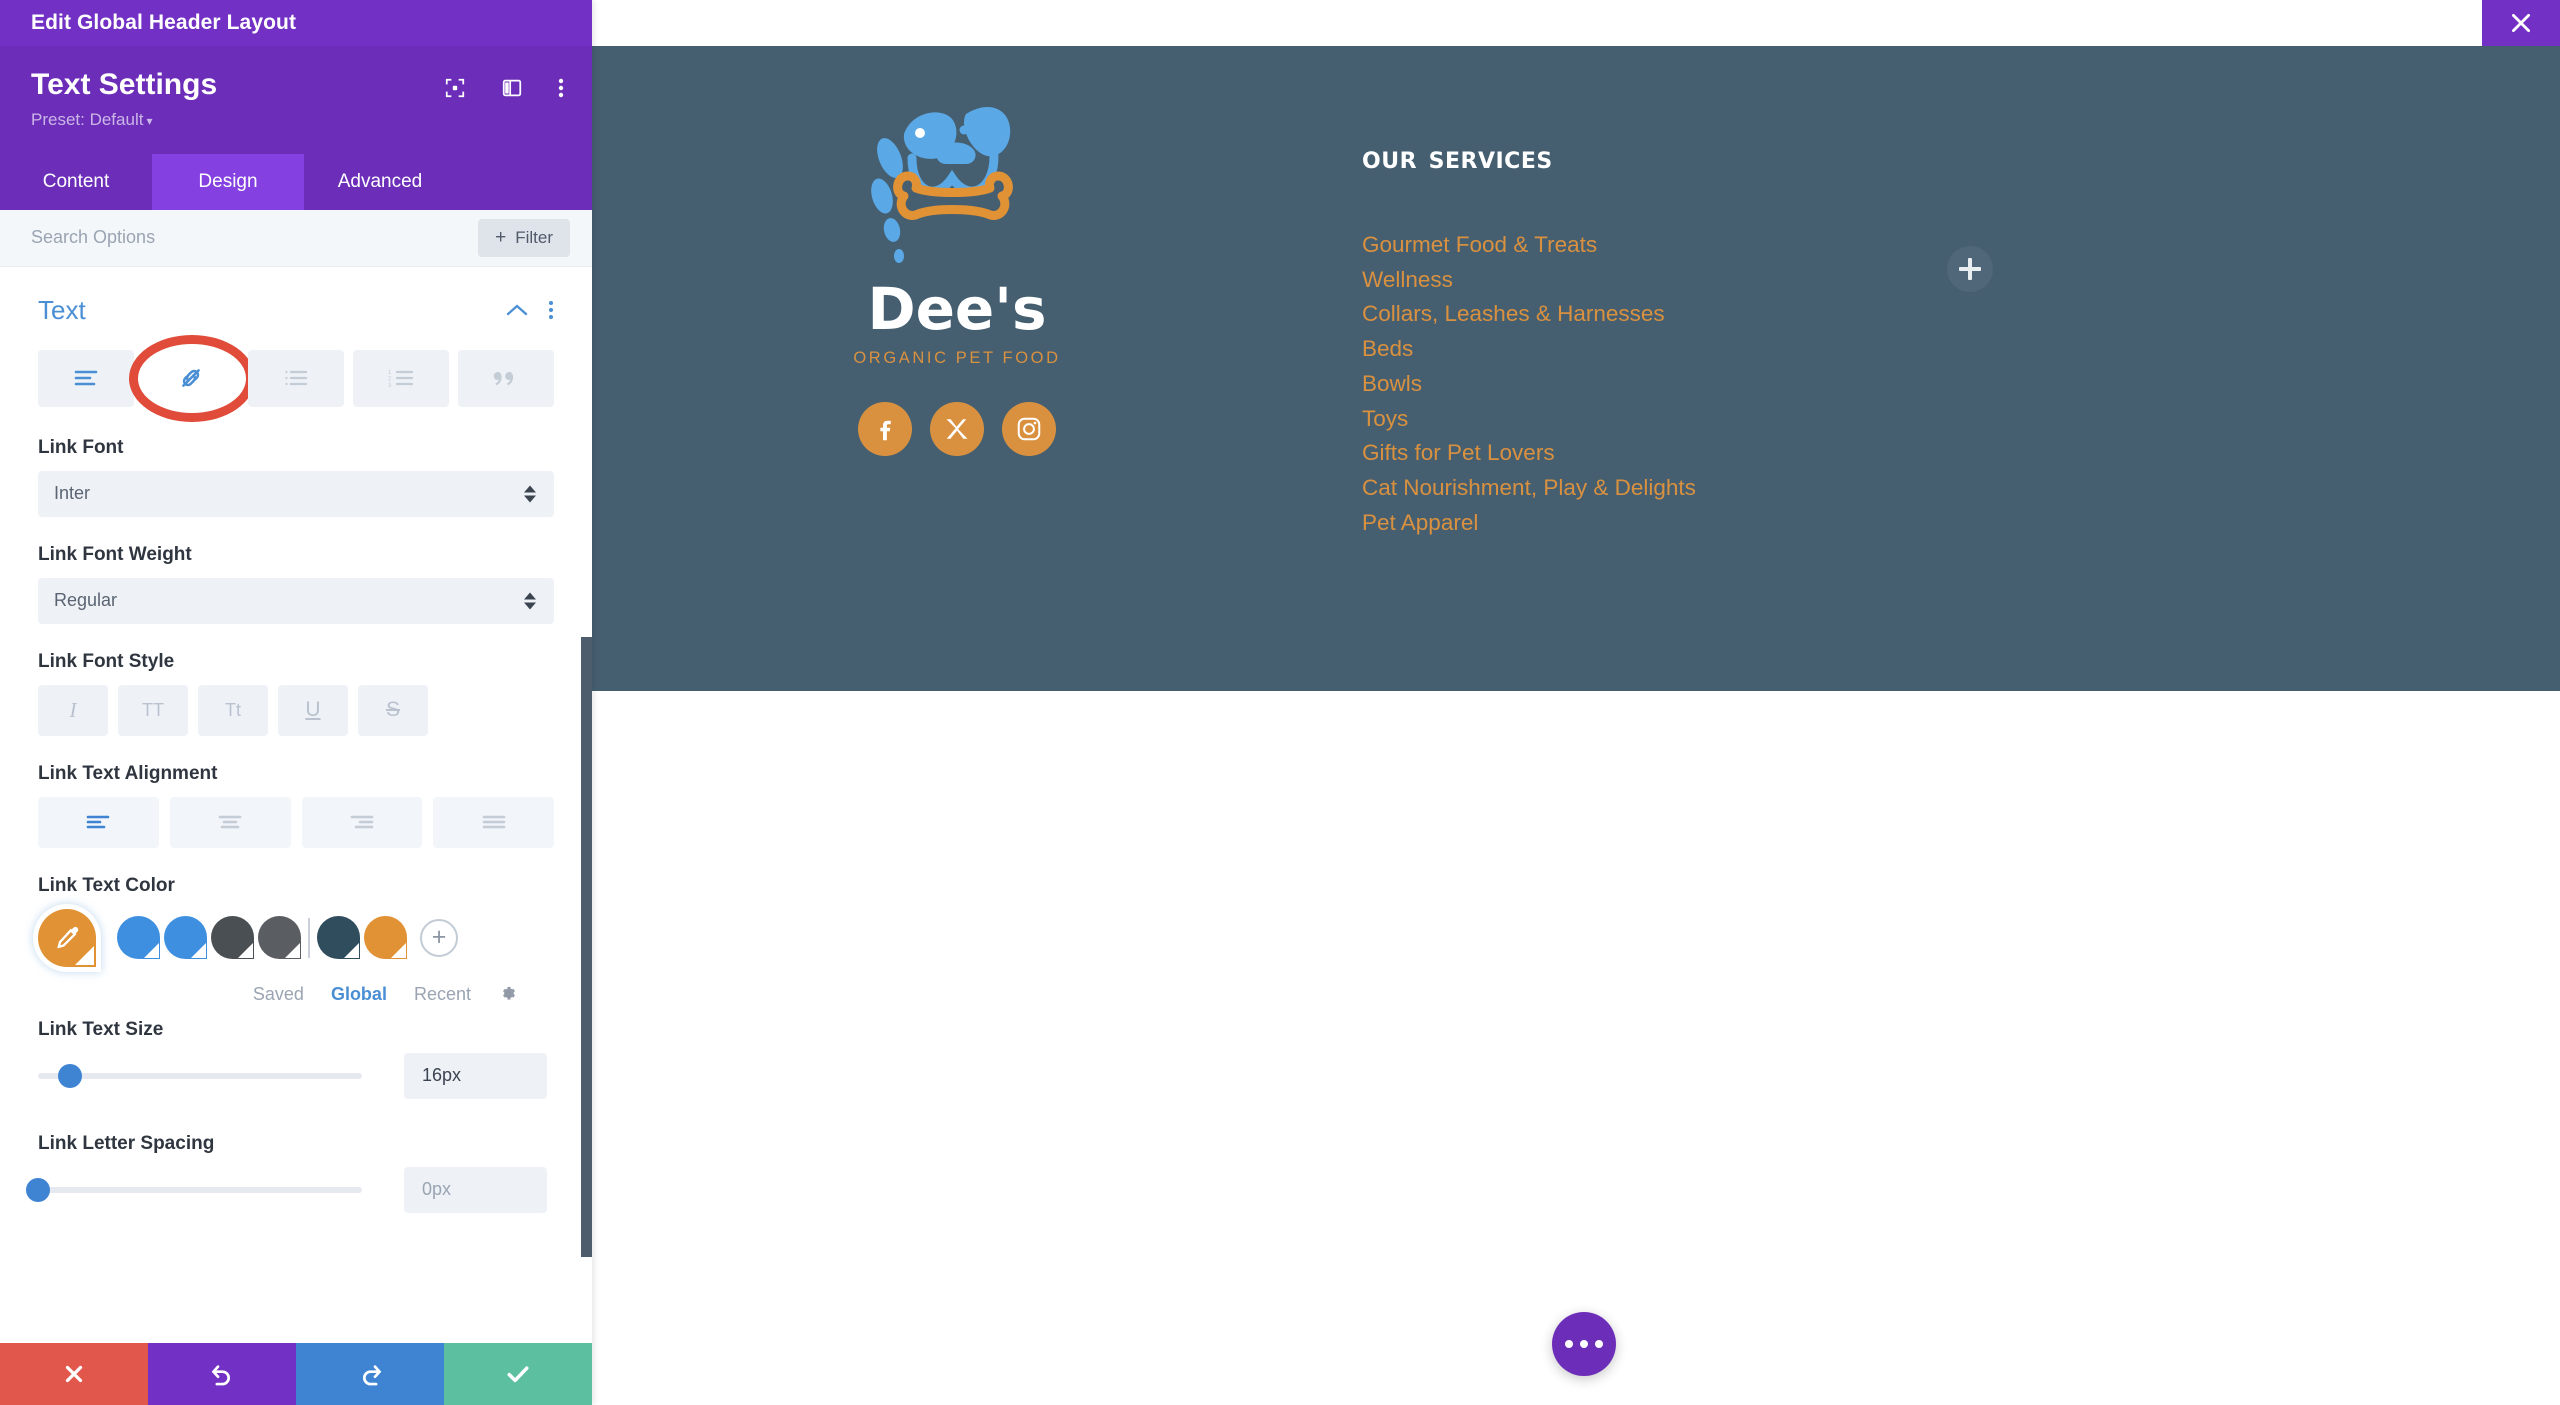 Image resolution: width=2560 pixels, height=1405 pixels. Describe the element at coordinates (86, 378) in the screenshot. I see `paragraph-icon` at that location.